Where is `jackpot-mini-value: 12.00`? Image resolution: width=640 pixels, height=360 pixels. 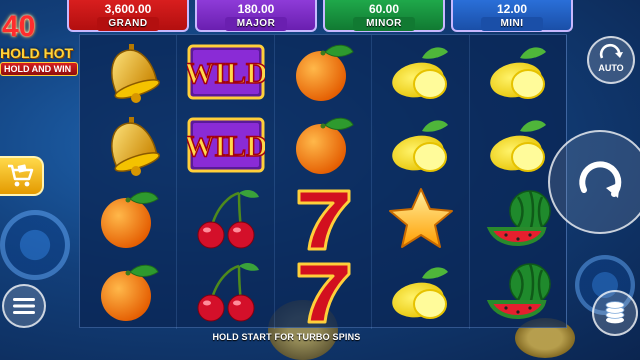 jackpot-mini-value: 12.00 is located at coordinates (512, 9).